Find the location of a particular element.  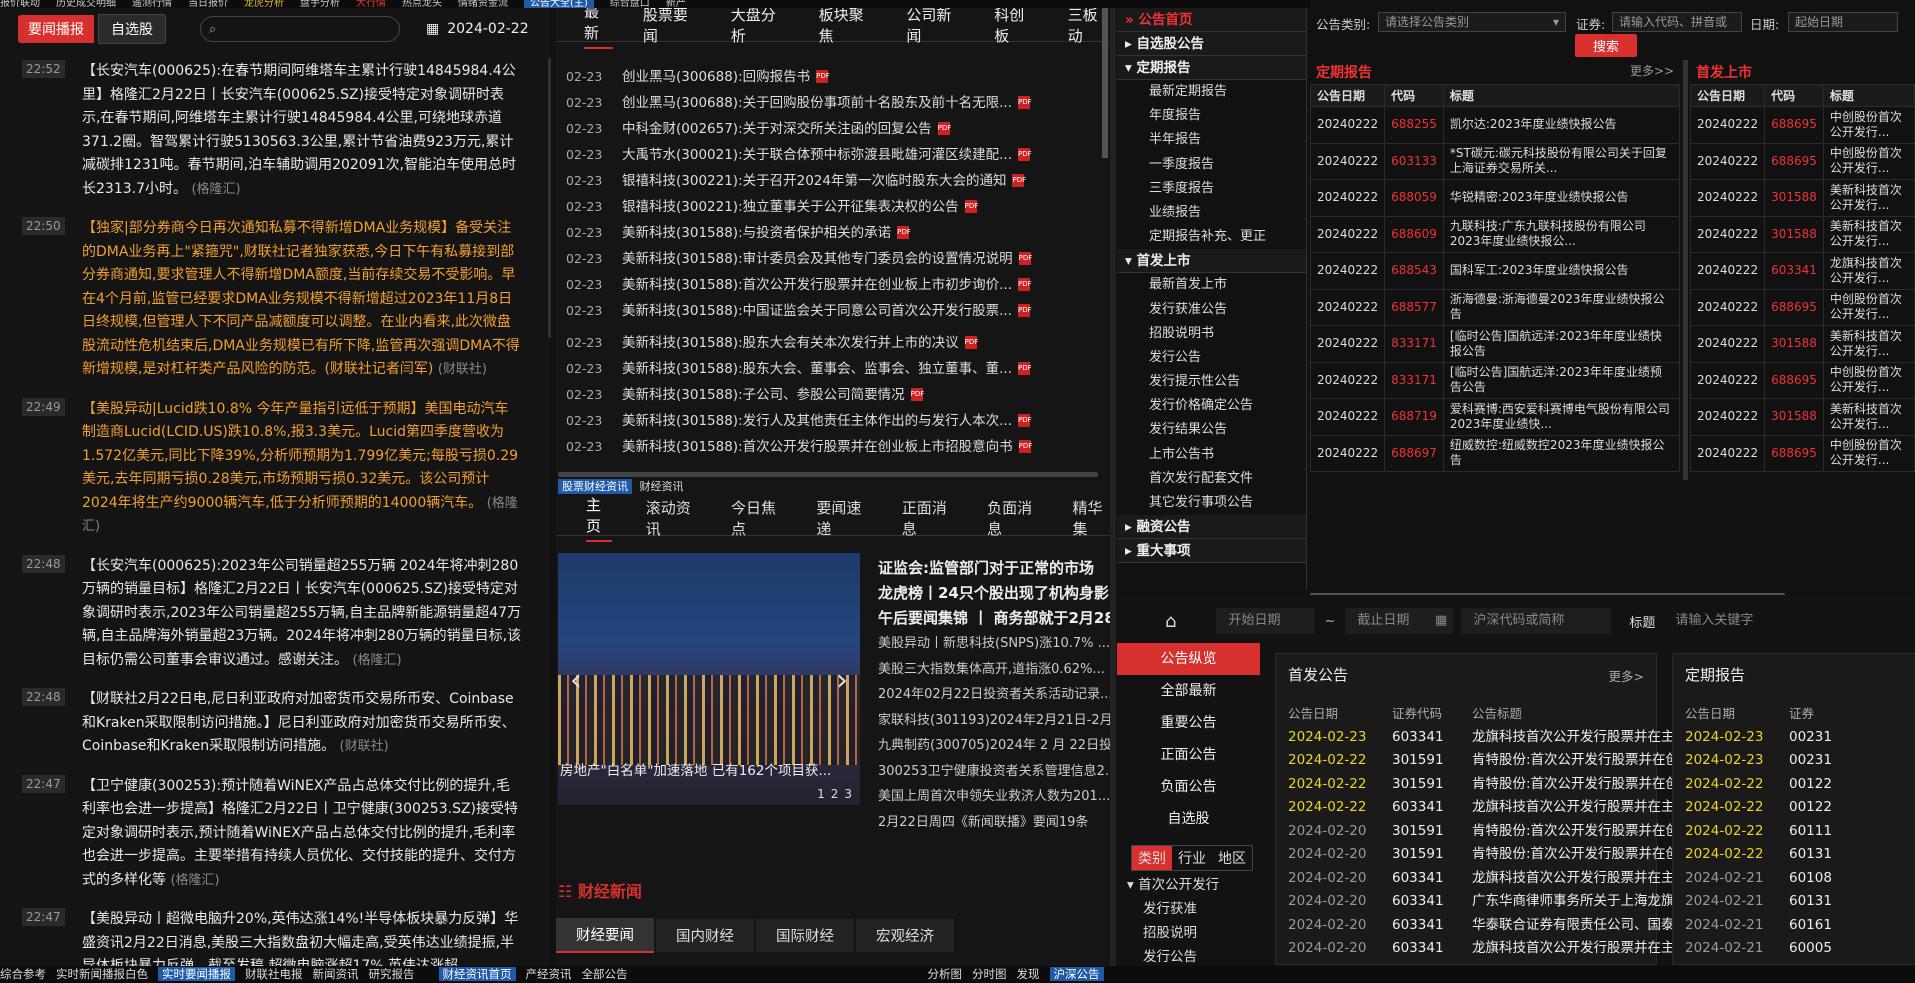

news-tab: 要闻速递 is located at coordinates (841, 518).